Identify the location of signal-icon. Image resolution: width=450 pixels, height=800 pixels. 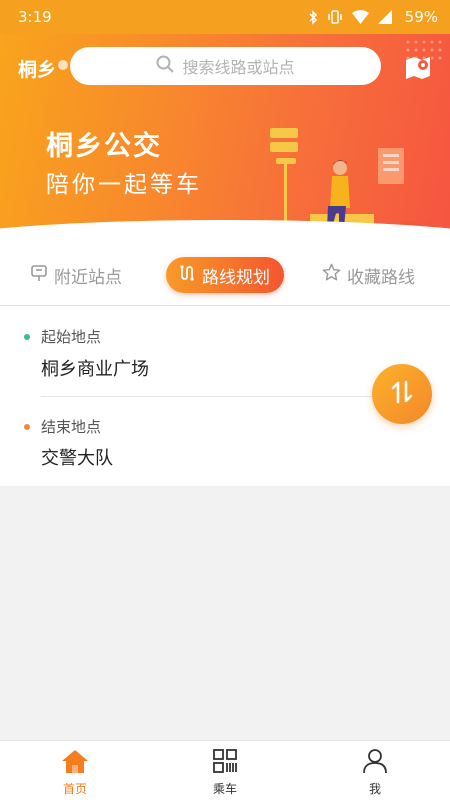
(384, 17).